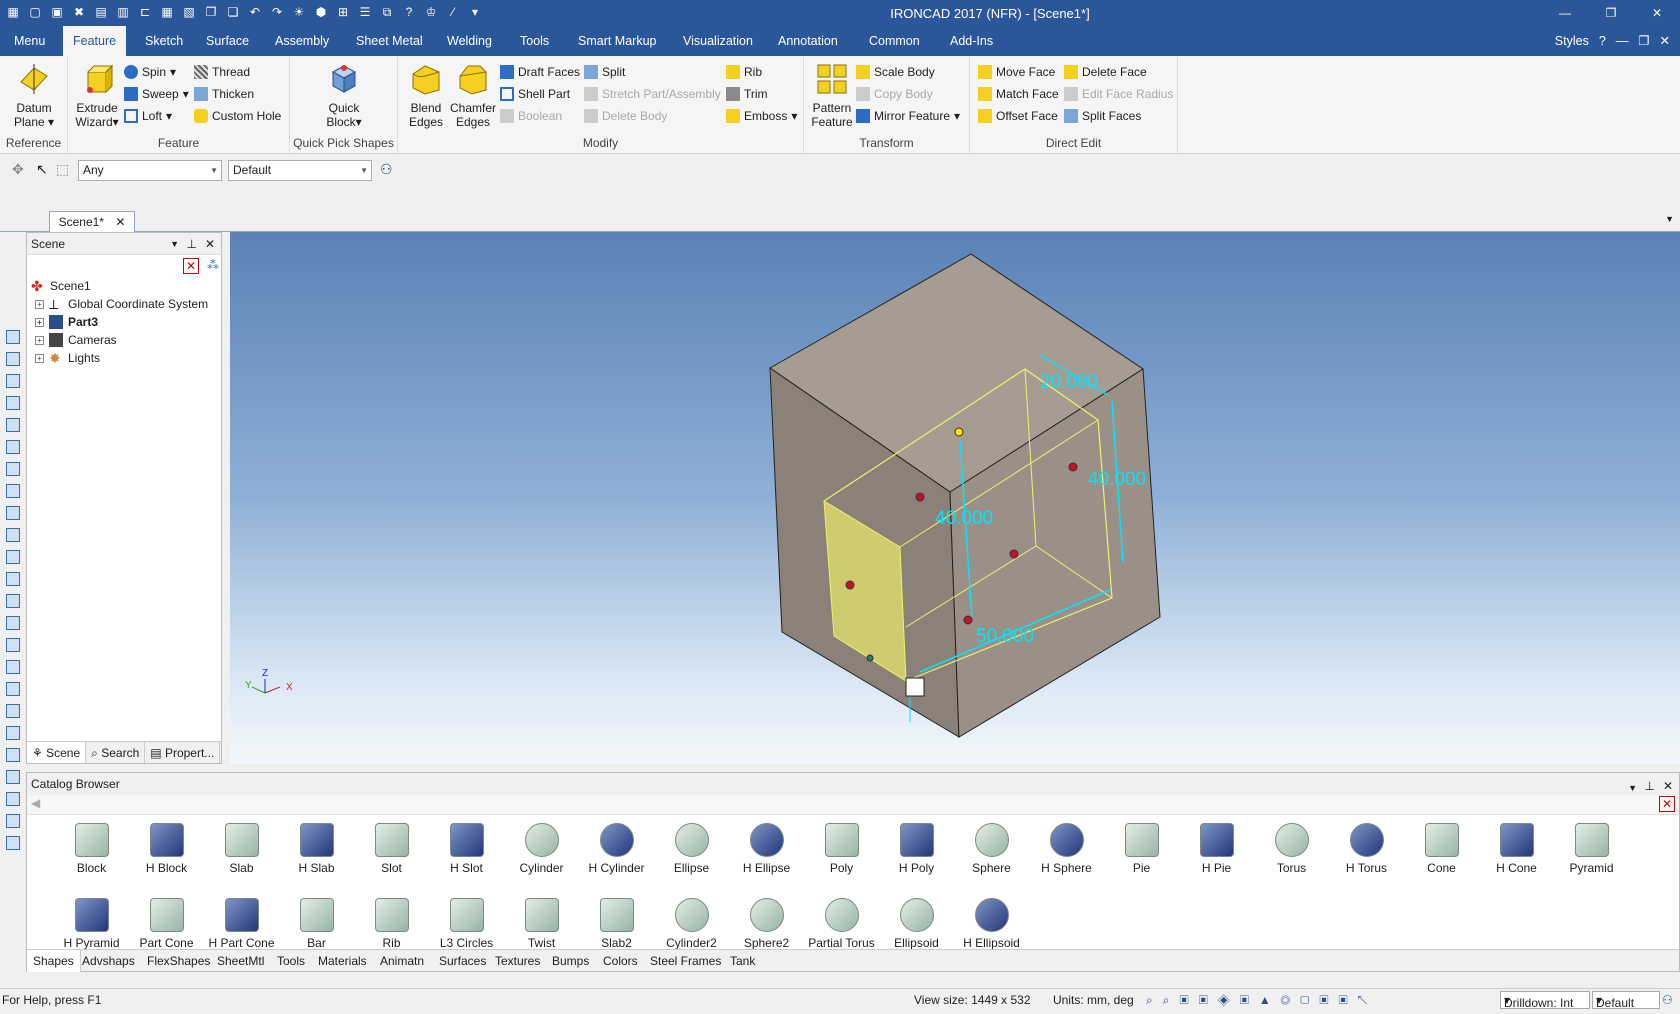 The width and height of the screenshot is (1680, 1014). Describe the element at coordinates (95, 41) in the screenshot. I see `tab-feature: Feature` at that location.